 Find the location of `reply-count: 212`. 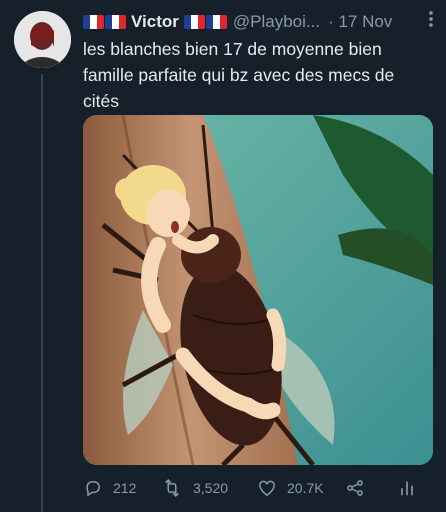

reply-count: 212 is located at coordinates (125, 488).